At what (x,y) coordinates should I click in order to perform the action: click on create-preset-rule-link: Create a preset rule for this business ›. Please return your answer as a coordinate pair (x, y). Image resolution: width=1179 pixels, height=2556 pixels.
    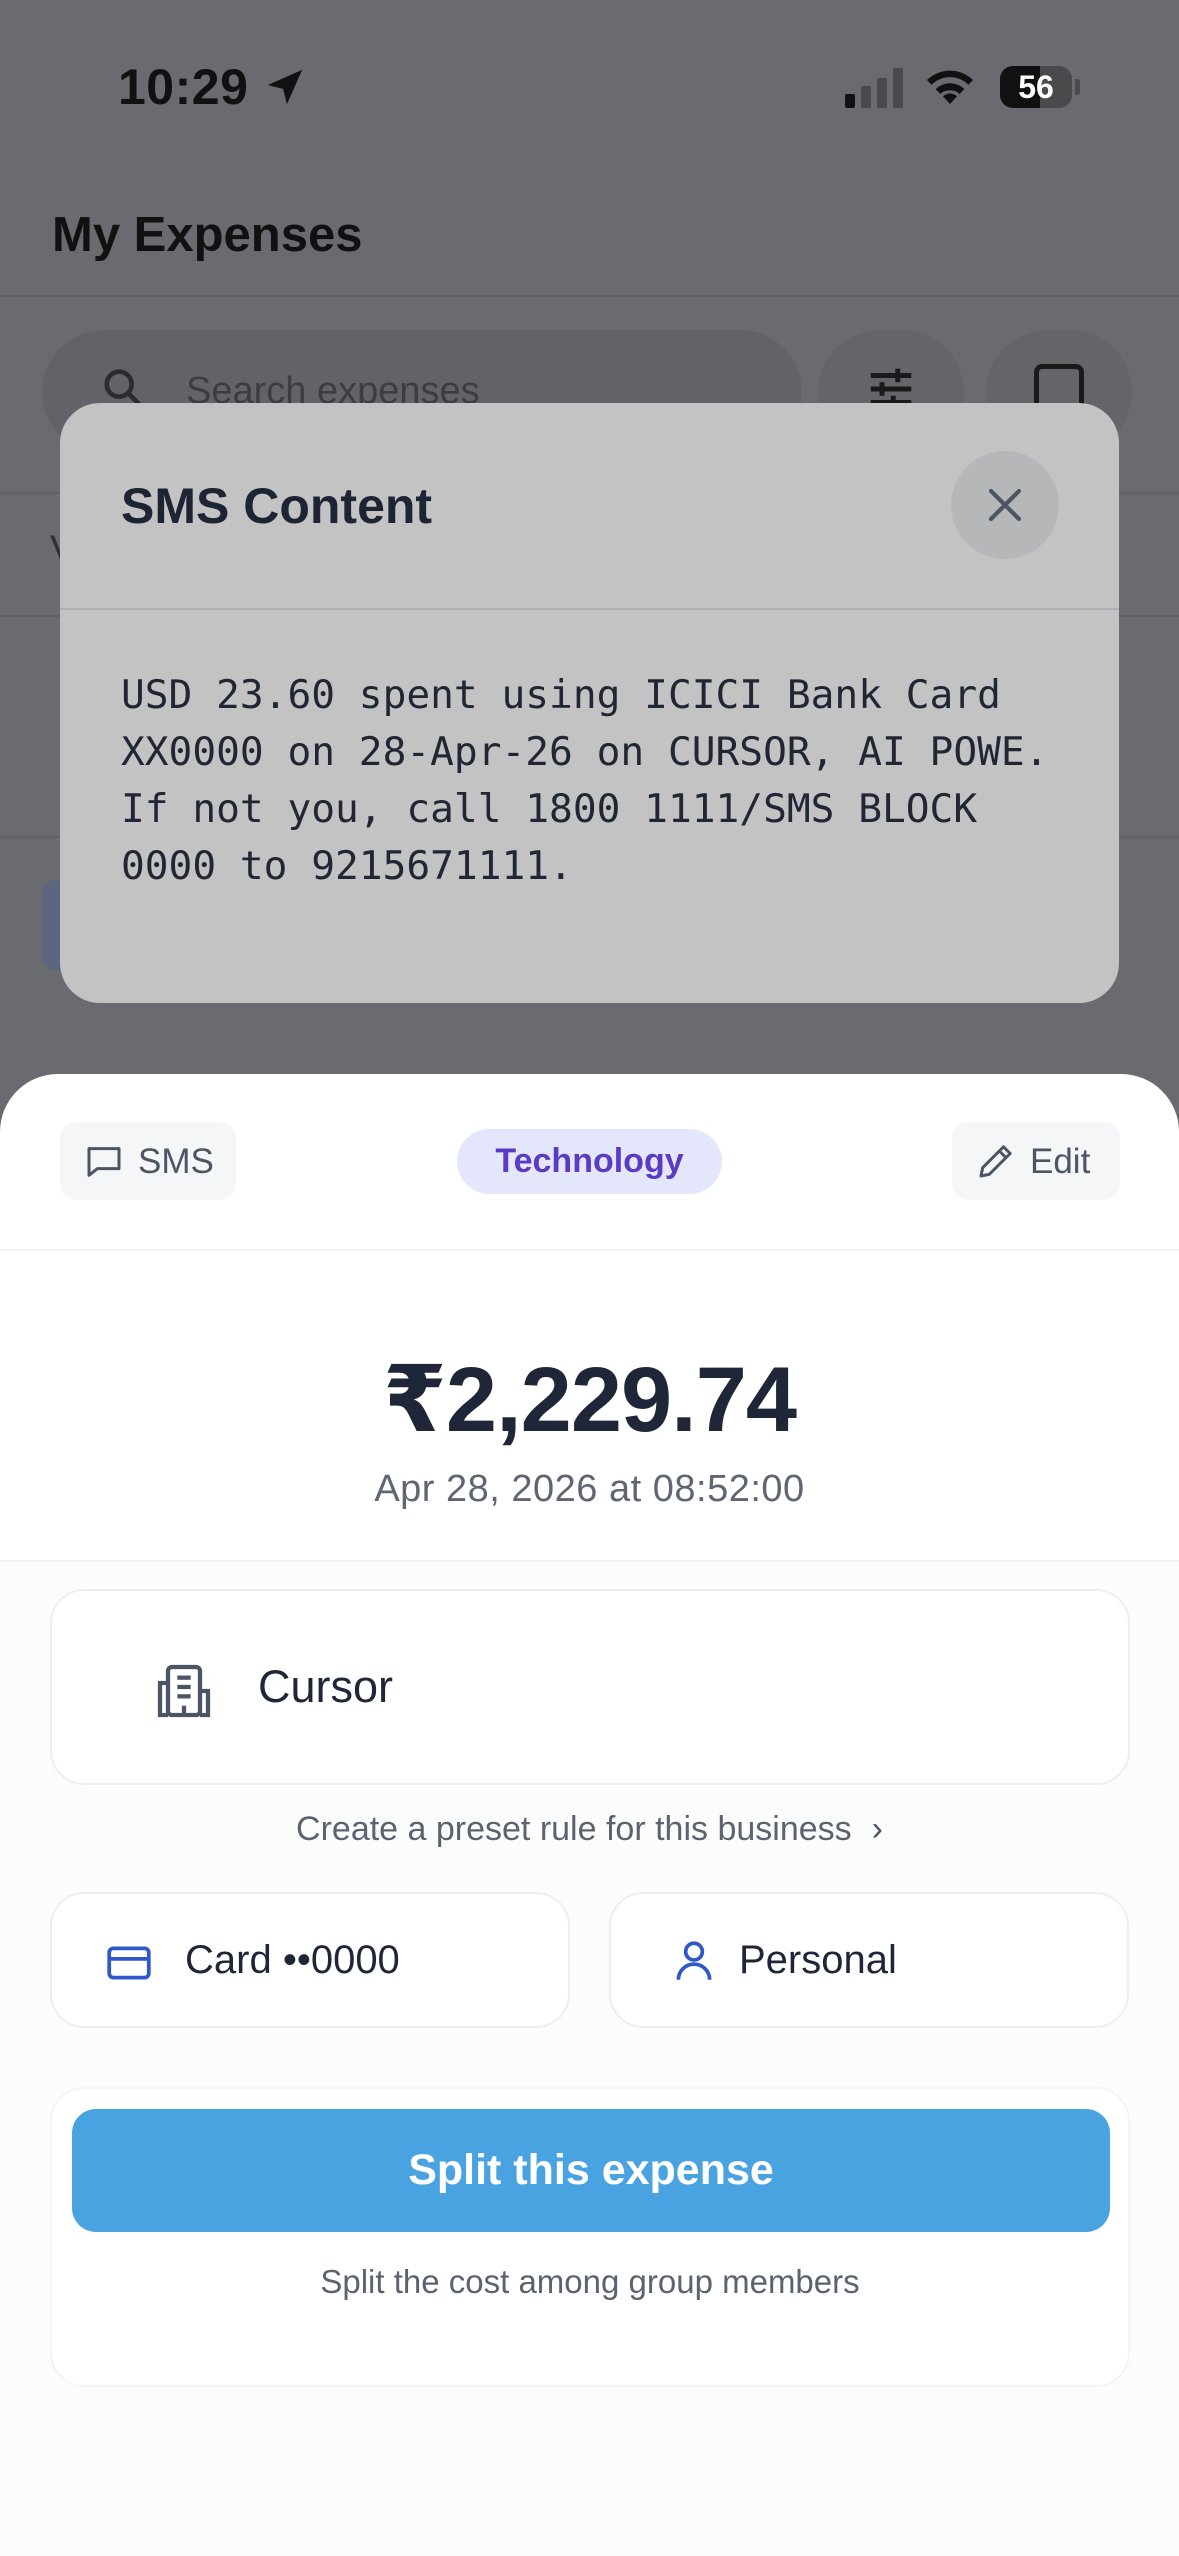
    Looking at the image, I should click on (589, 1829).